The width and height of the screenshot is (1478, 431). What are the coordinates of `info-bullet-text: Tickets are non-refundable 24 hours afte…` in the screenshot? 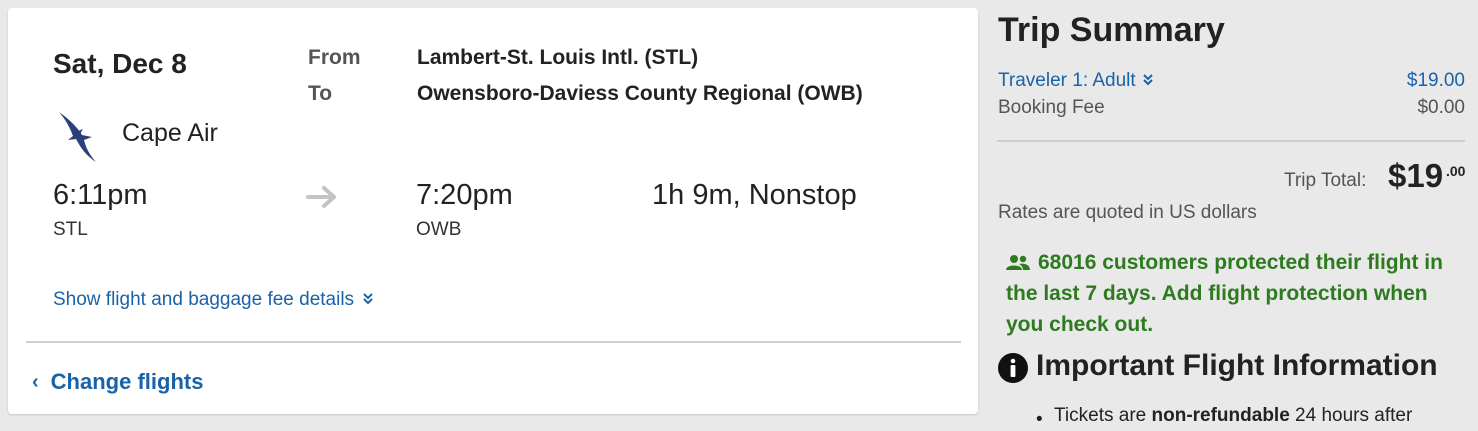 It's located at (1233, 415).